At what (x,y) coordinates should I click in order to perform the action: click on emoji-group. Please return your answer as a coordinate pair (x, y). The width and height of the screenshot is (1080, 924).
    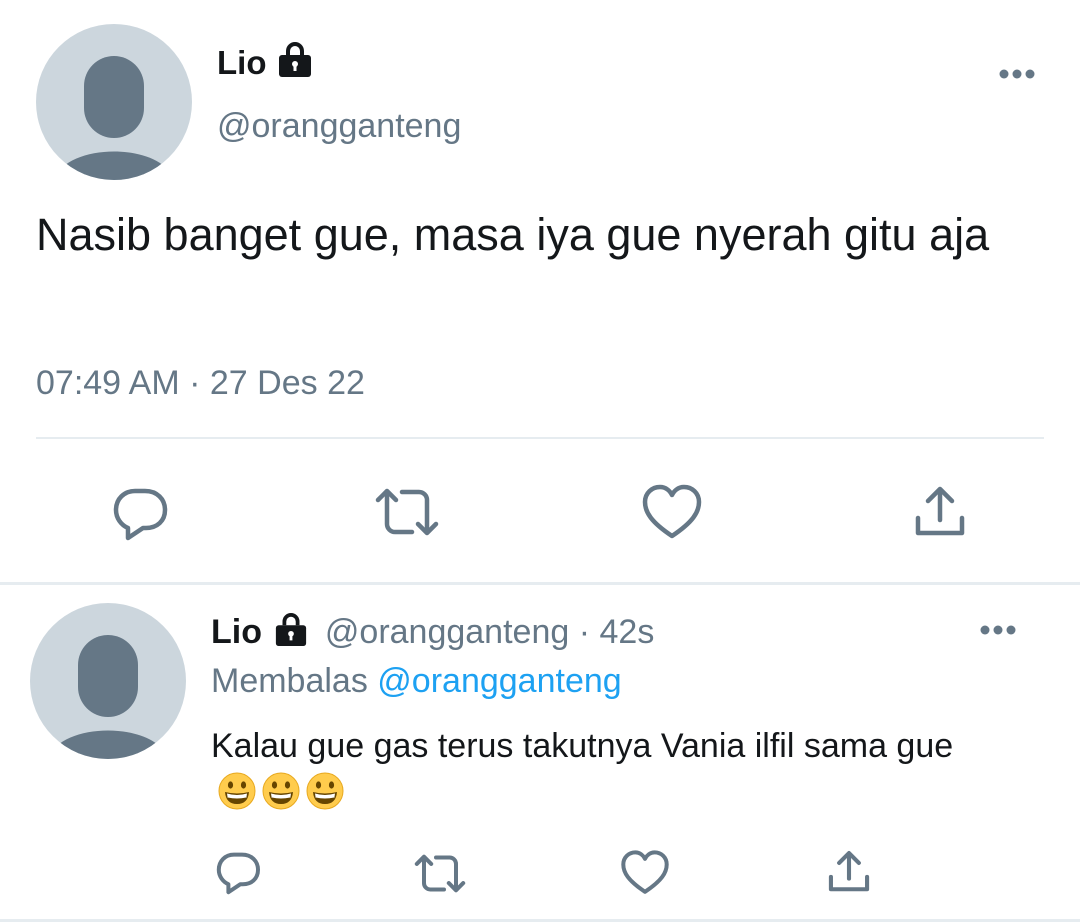
    Looking at the image, I should click on (283, 791).